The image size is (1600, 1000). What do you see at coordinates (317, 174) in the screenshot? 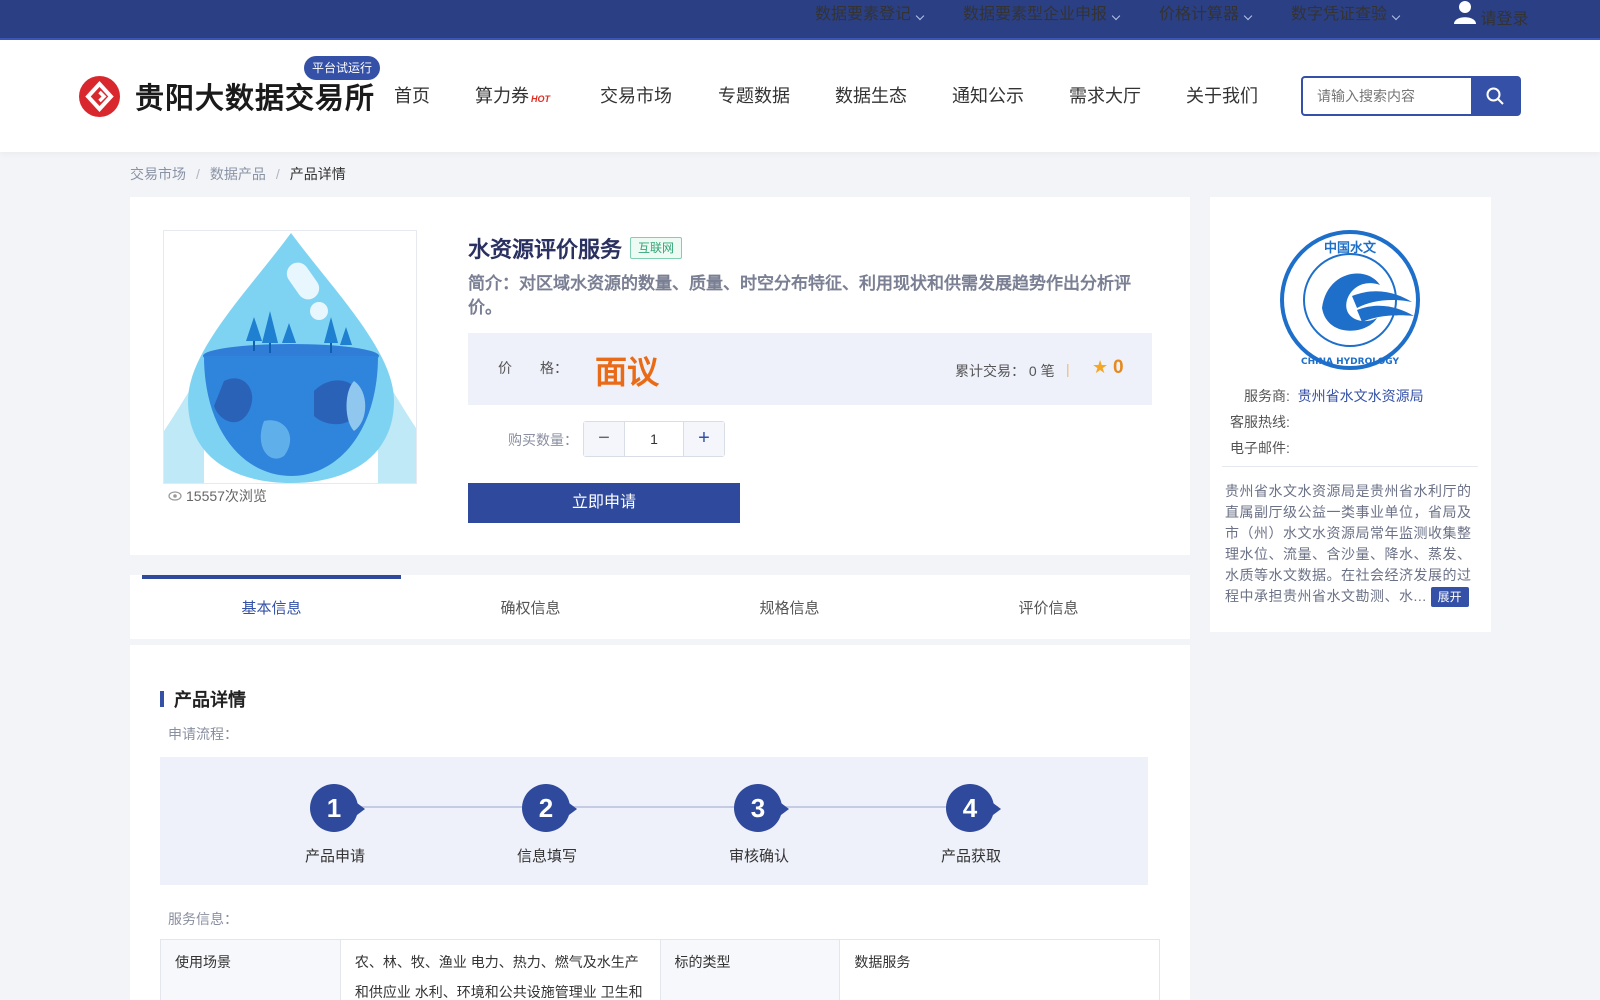
I see `breadcrumb-current: 产品详情` at bounding box center [317, 174].